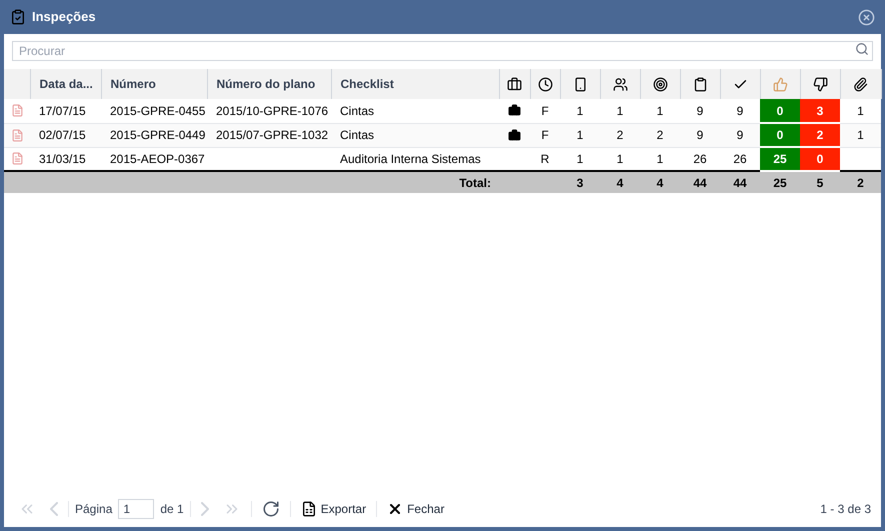 The height and width of the screenshot is (531, 885). I want to click on left-chevron-icon, so click(54, 509).